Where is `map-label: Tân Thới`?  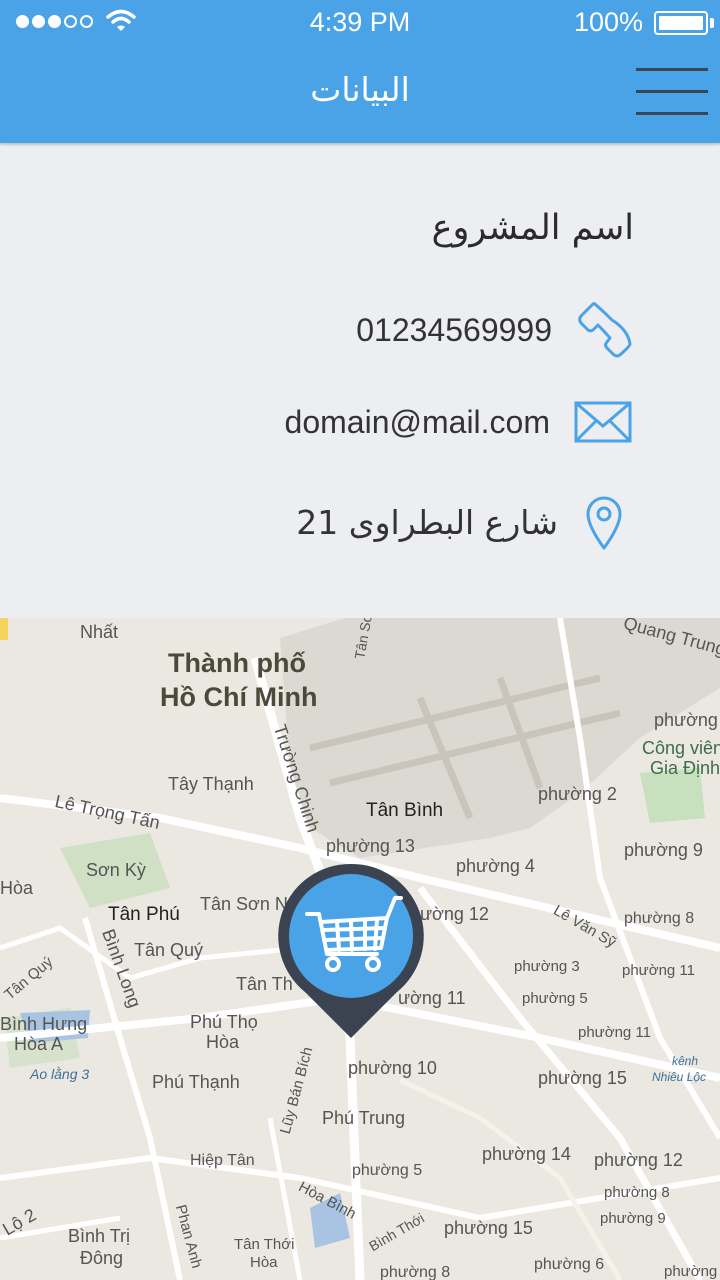 map-label: Tân Thới is located at coordinates (264, 1244).